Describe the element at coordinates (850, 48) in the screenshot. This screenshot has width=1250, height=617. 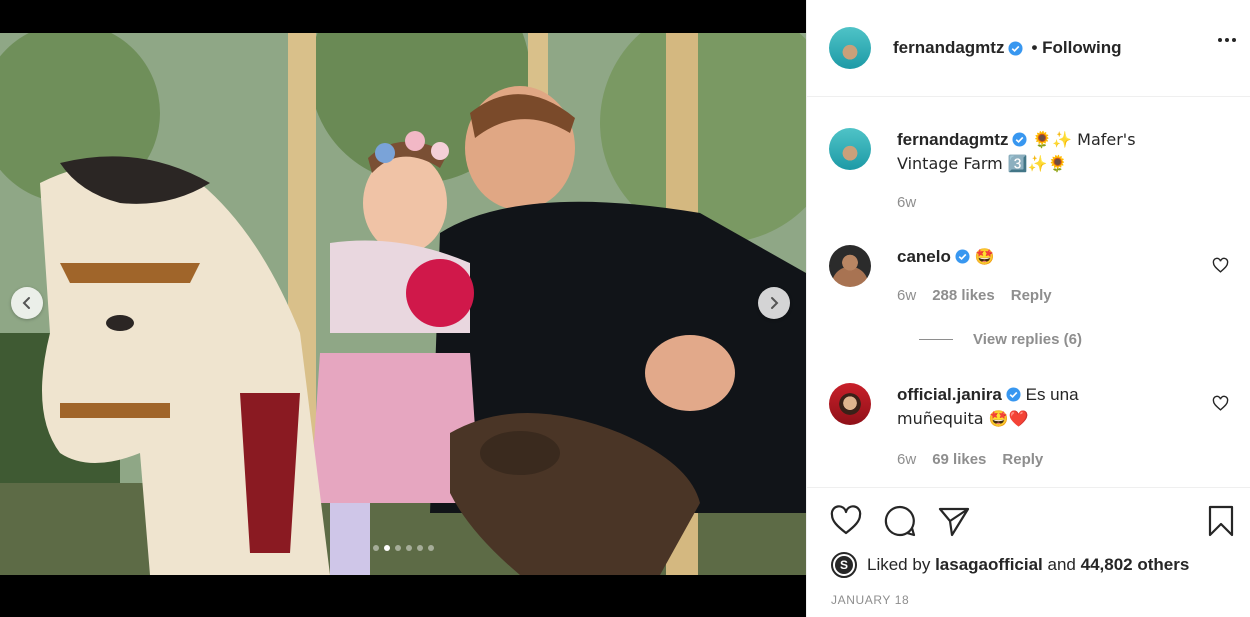
I see `author-avatar` at that location.